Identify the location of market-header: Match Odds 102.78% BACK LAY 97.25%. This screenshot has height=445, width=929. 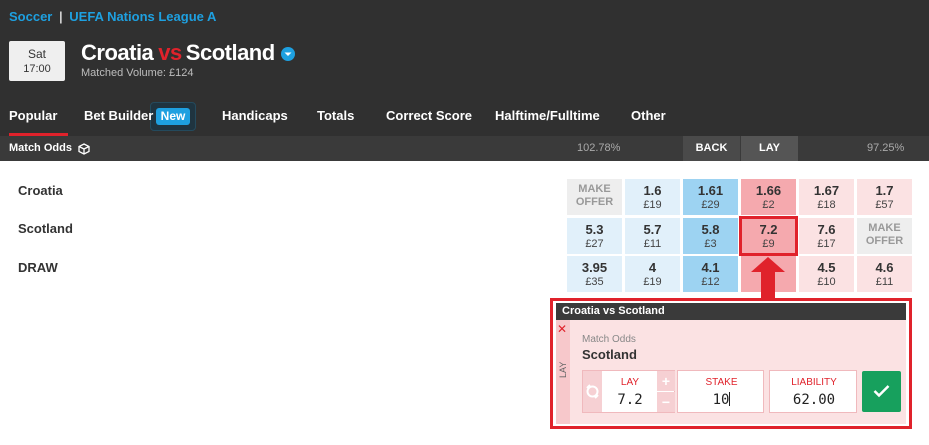
(464, 148).